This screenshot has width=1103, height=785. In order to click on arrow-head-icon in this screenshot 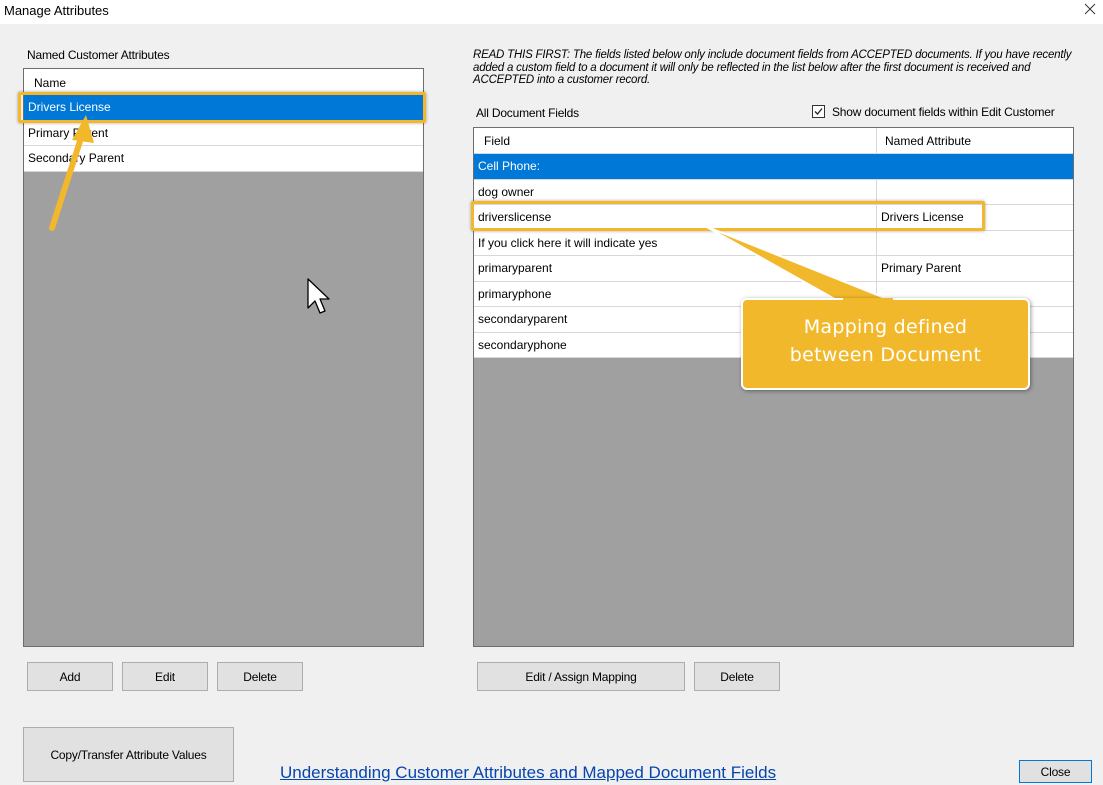, I will do `click(83, 129)`.